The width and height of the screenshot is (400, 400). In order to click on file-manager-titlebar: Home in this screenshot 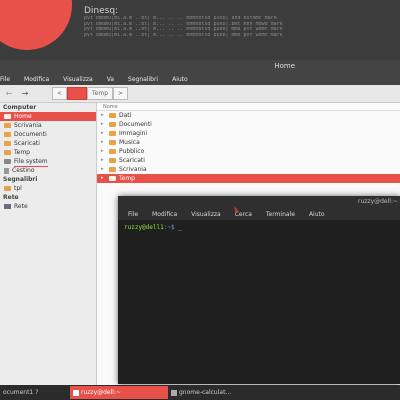, I will do `click(200, 67)`.